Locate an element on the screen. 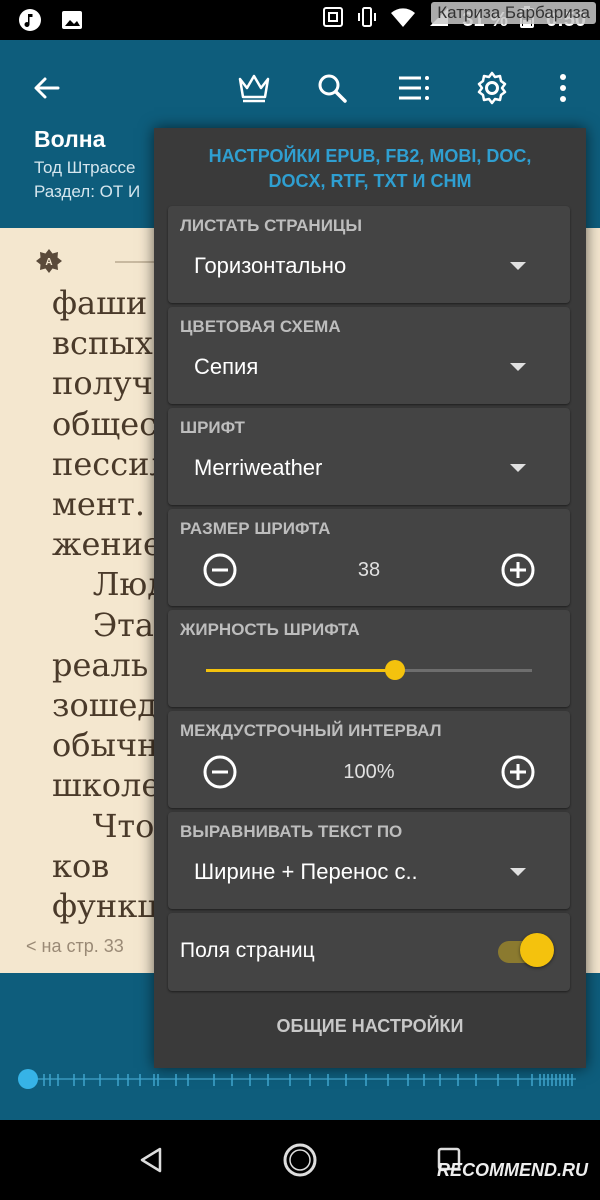 This screenshot has width=600, height=1200. reader-line: пессил is located at coordinates (111, 463).